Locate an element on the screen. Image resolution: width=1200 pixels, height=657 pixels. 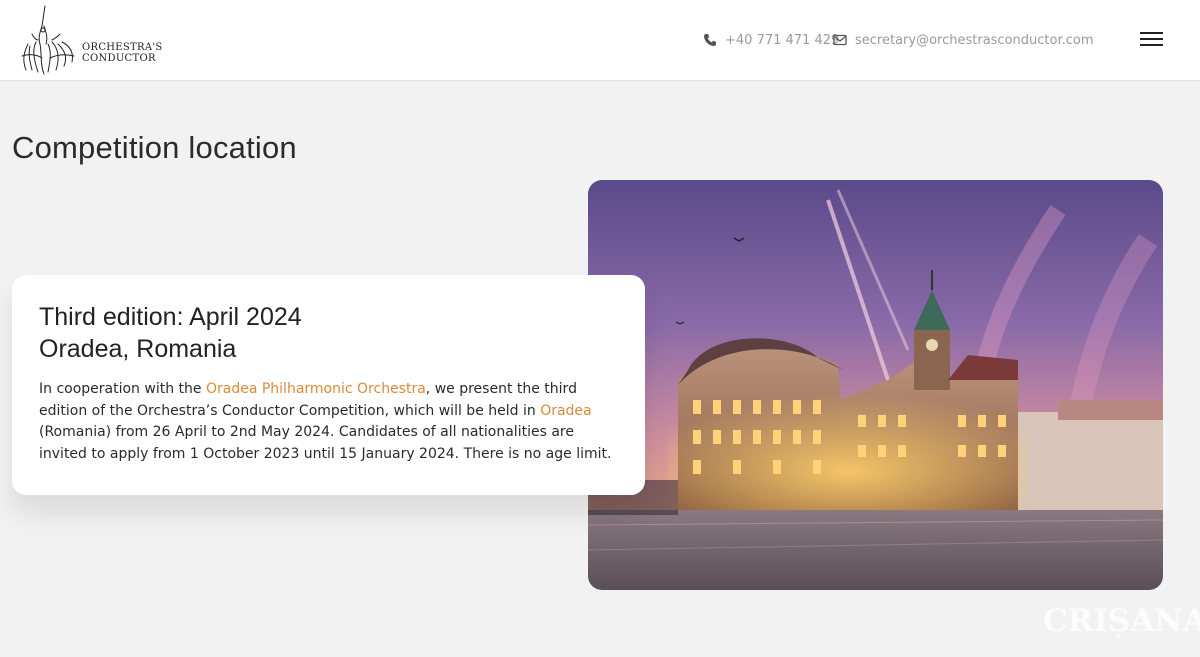
logo-wordmark: ORCHESTRA'S CONDUCTOR is located at coordinates (122, 53).